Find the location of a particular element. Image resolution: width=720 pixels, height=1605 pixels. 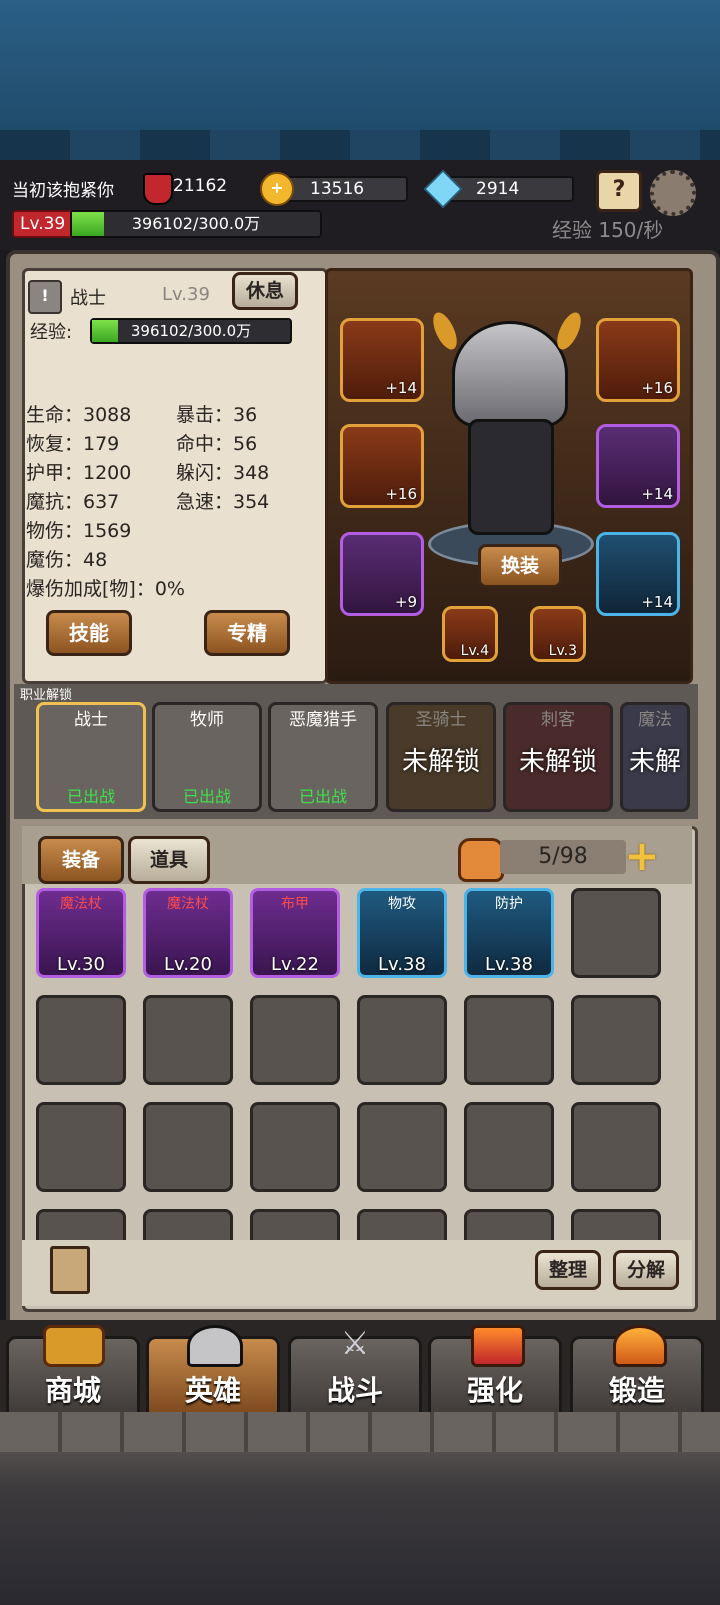

hero-level: Lv.39 is located at coordinates (186, 294).